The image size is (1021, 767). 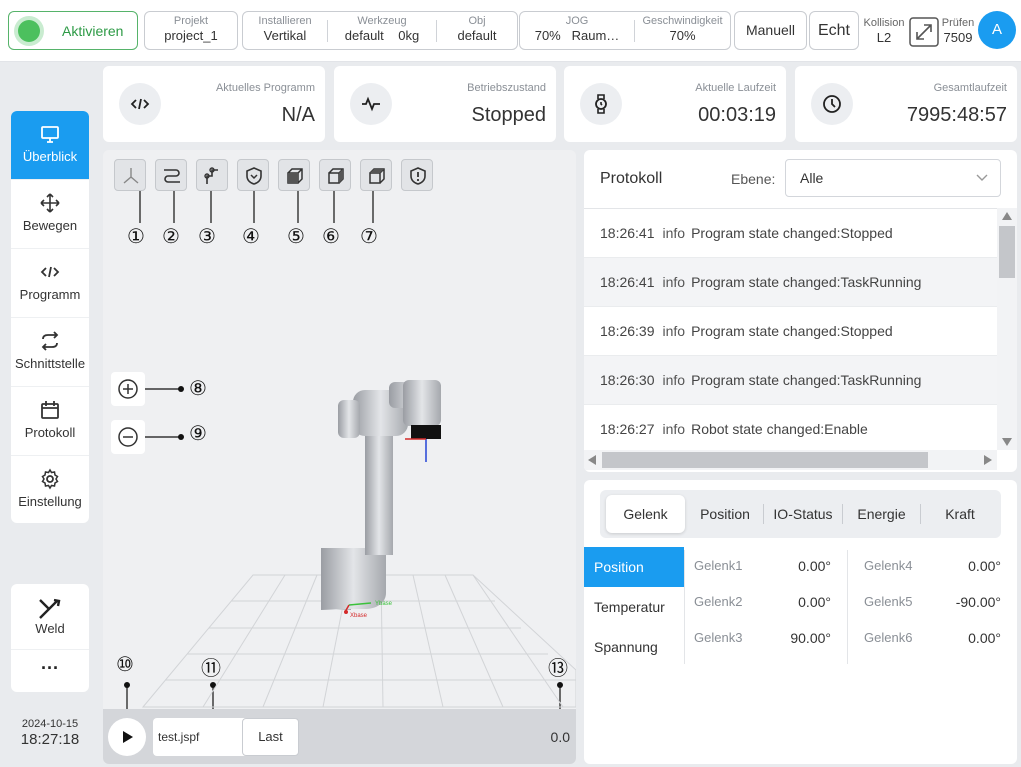 I want to click on status-dot-icon, so click(x=29, y=31).